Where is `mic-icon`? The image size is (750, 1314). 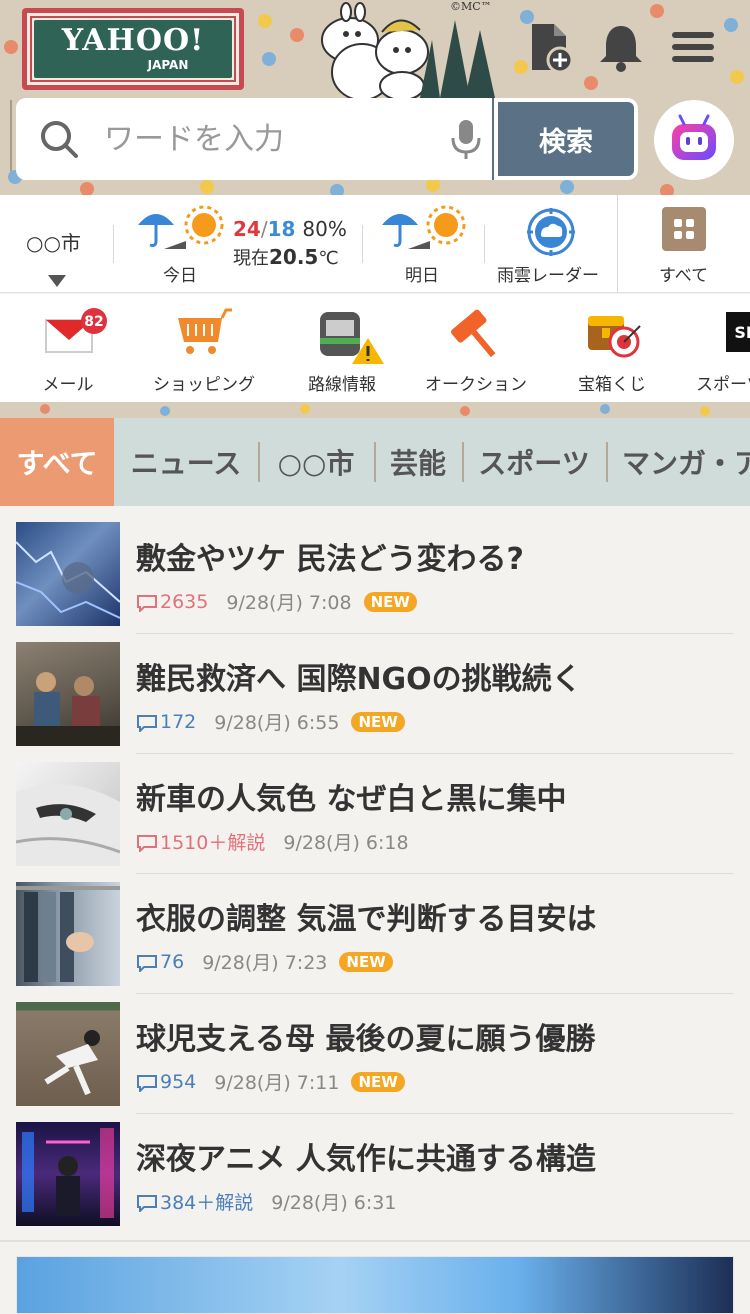
mic-icon is located at coordinates (466, 139).